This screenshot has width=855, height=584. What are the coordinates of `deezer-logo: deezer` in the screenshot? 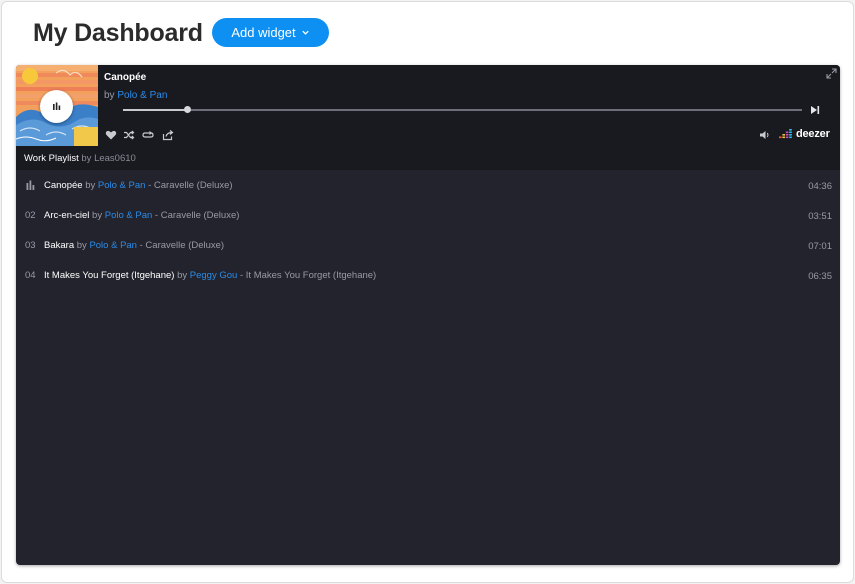 It's located at (804, 134).